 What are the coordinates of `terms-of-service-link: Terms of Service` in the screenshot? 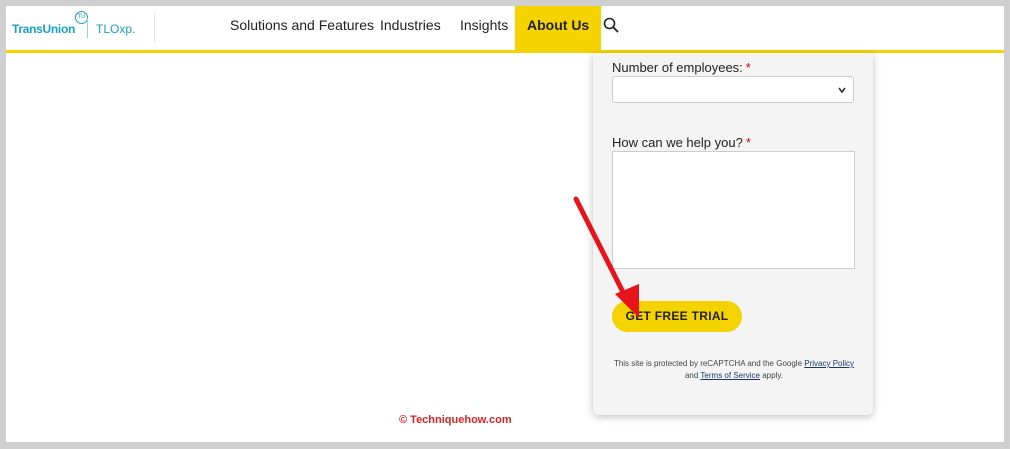 It's located at (730, 375).